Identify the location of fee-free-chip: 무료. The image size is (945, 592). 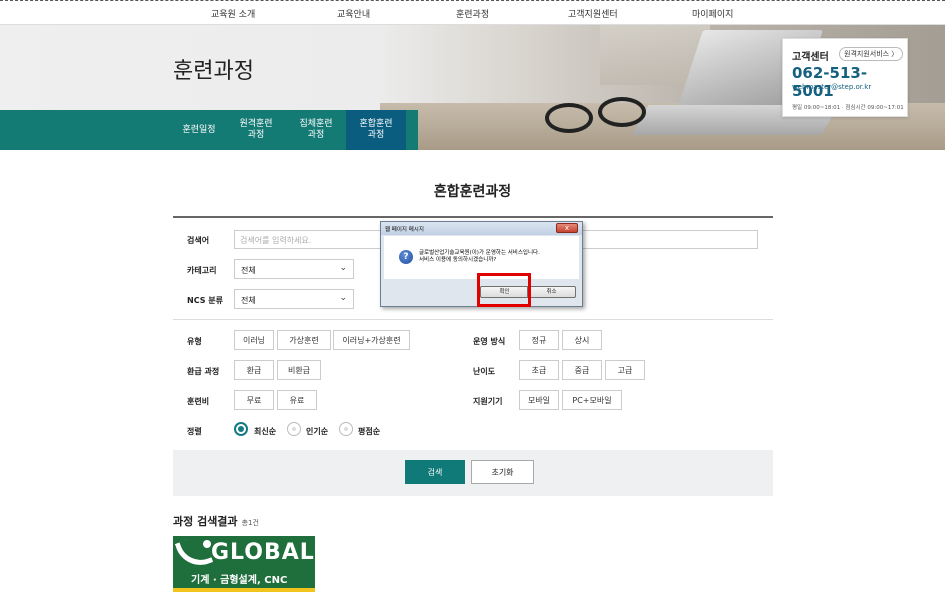
(254, 400).